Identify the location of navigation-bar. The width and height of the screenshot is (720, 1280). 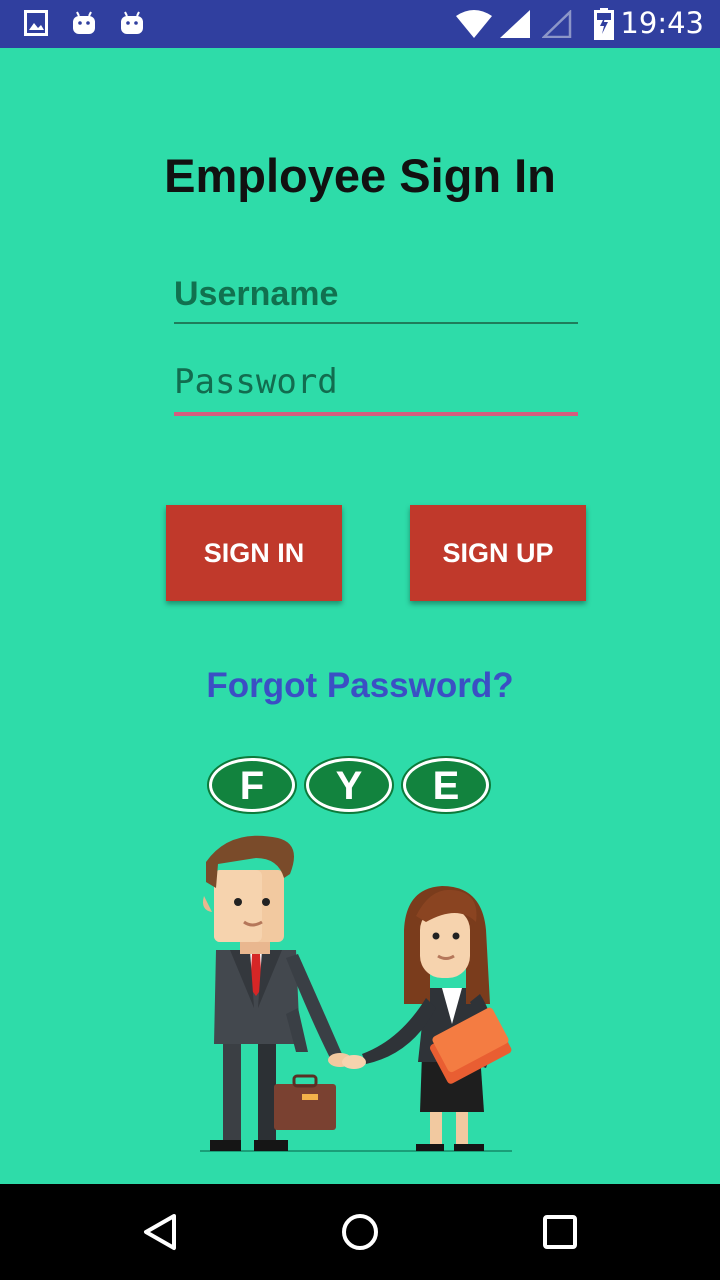
(360, 1232).